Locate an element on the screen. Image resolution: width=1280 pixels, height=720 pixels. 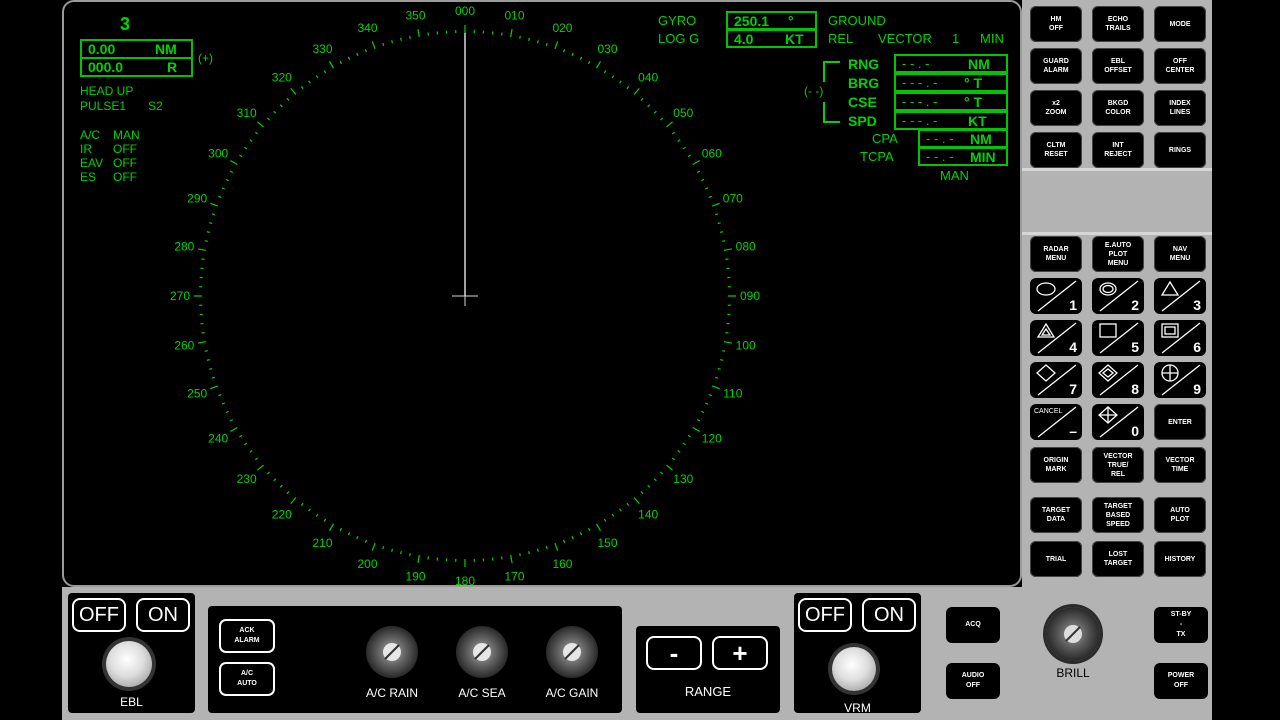
a-c-gain-label: A/C GAIN is located at coordinates (572, 693).